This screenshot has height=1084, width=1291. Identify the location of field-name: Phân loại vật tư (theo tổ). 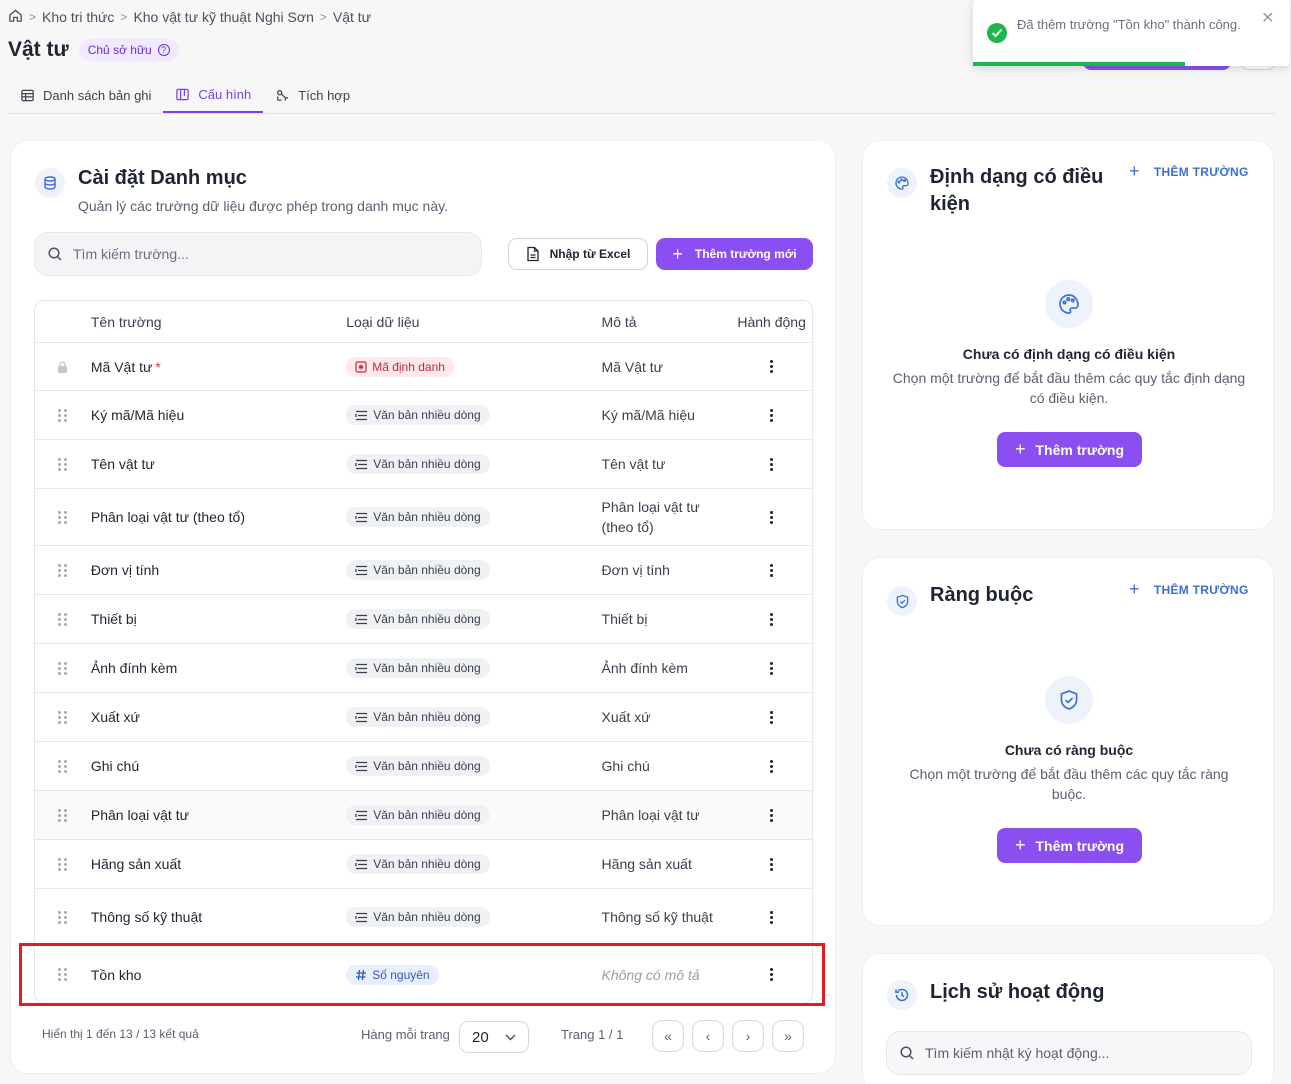
(218, 517).